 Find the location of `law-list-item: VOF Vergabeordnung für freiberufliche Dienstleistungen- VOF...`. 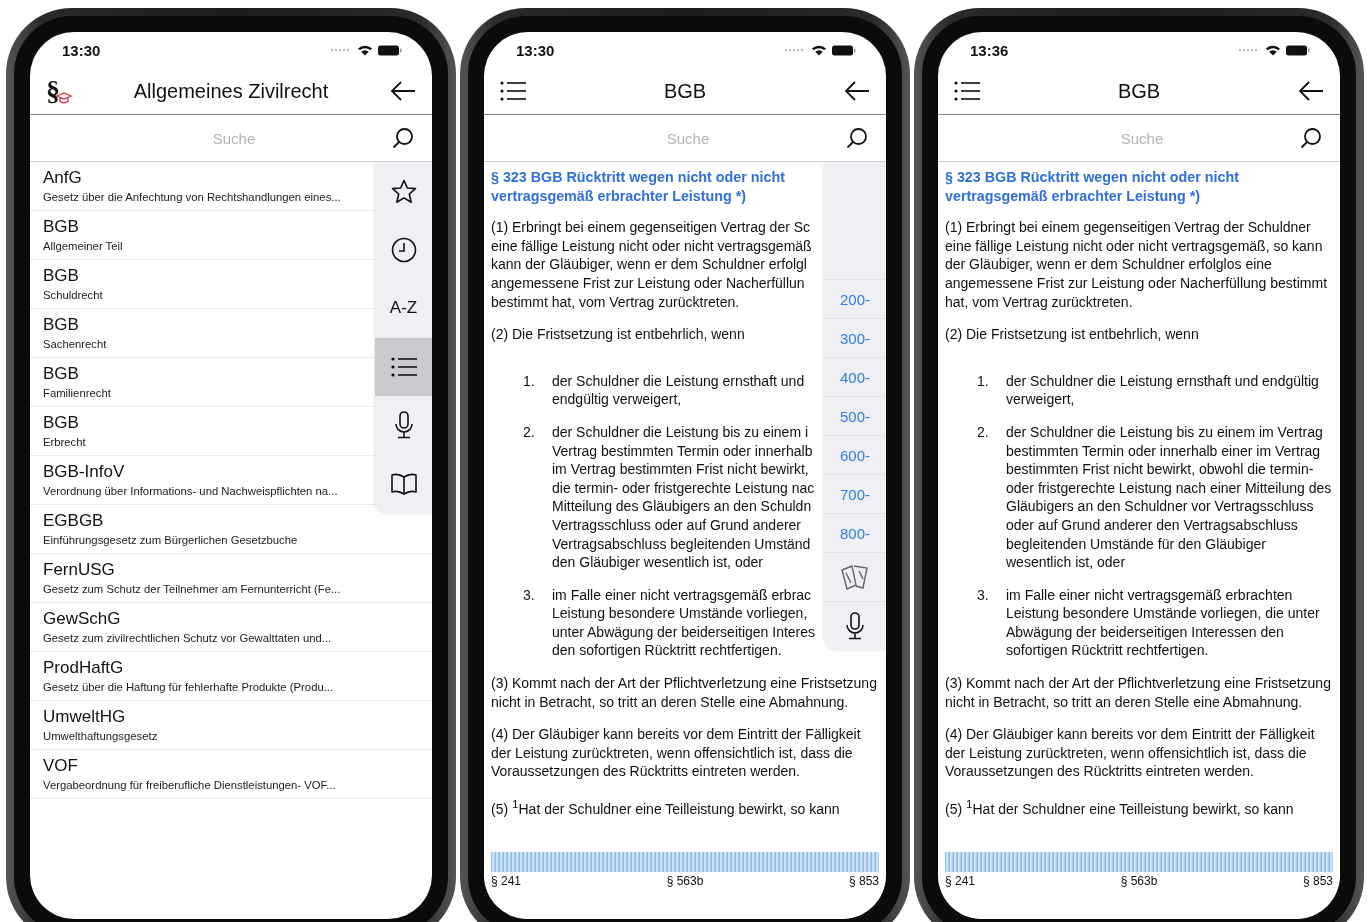

law-list-item: VOF Vergabeordnung für freiberufliche Dienstleistungen- VOF... is located at coordinates (189, 774).